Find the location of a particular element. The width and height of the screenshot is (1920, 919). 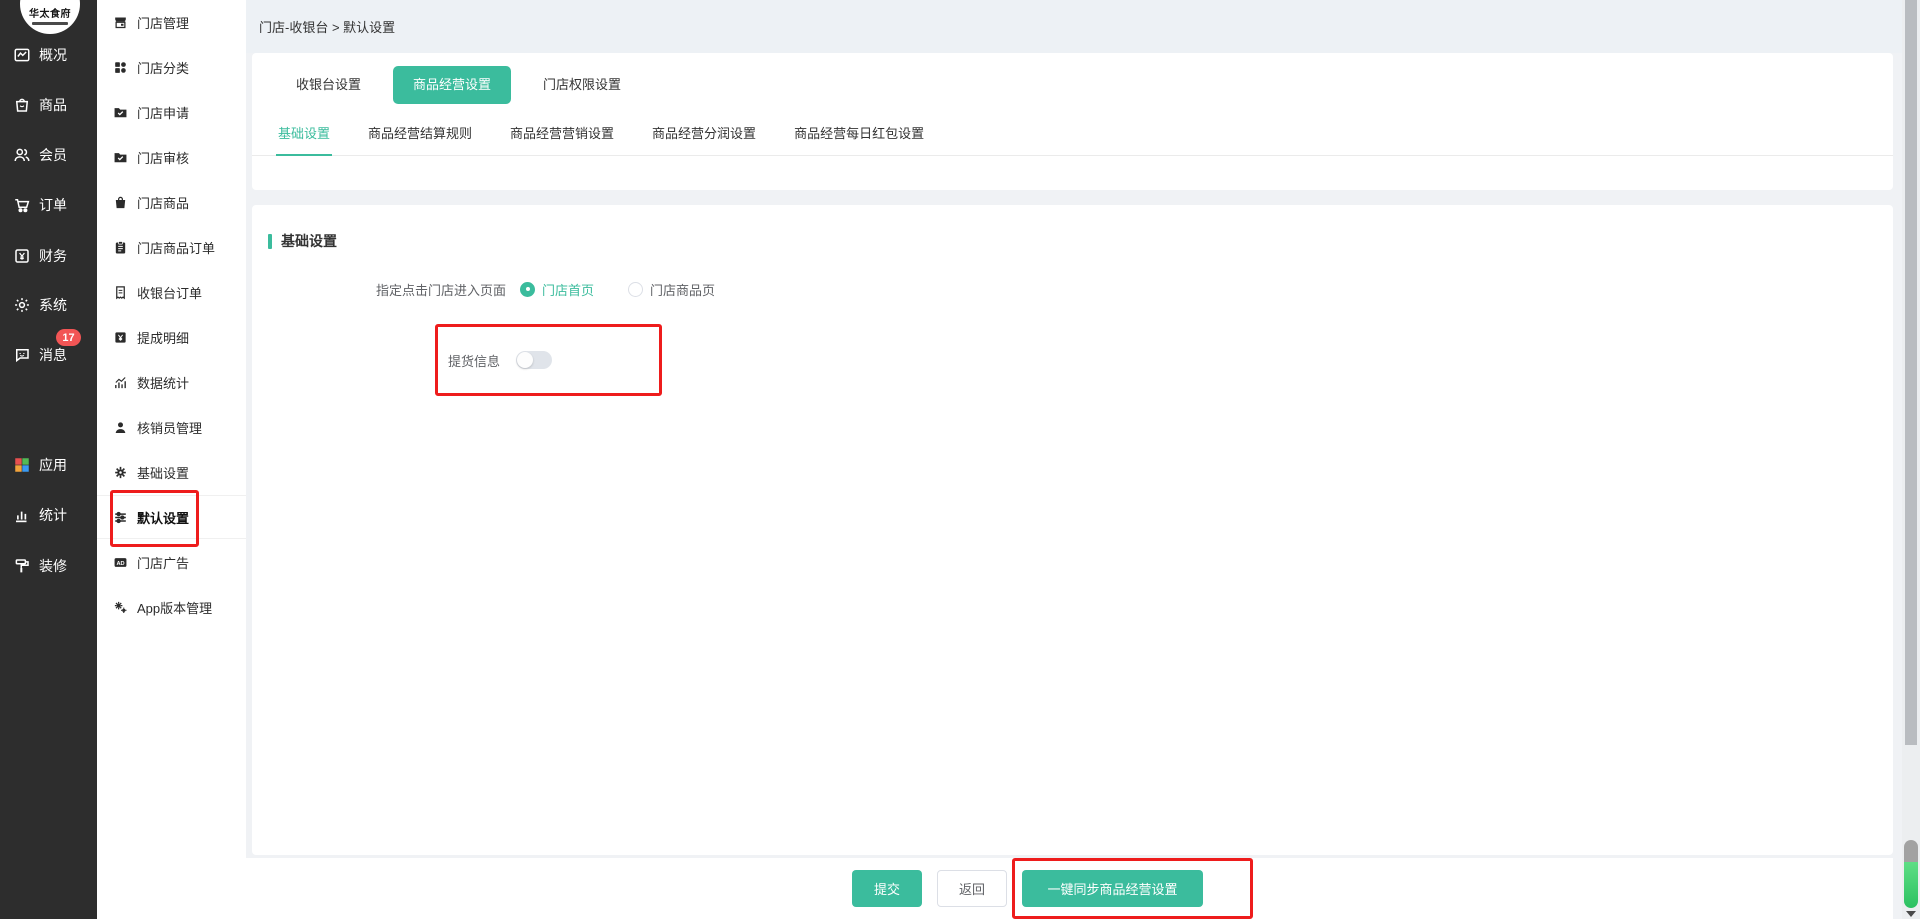

menu-item-store: 门店管理 is located at coordinates (171, 22).